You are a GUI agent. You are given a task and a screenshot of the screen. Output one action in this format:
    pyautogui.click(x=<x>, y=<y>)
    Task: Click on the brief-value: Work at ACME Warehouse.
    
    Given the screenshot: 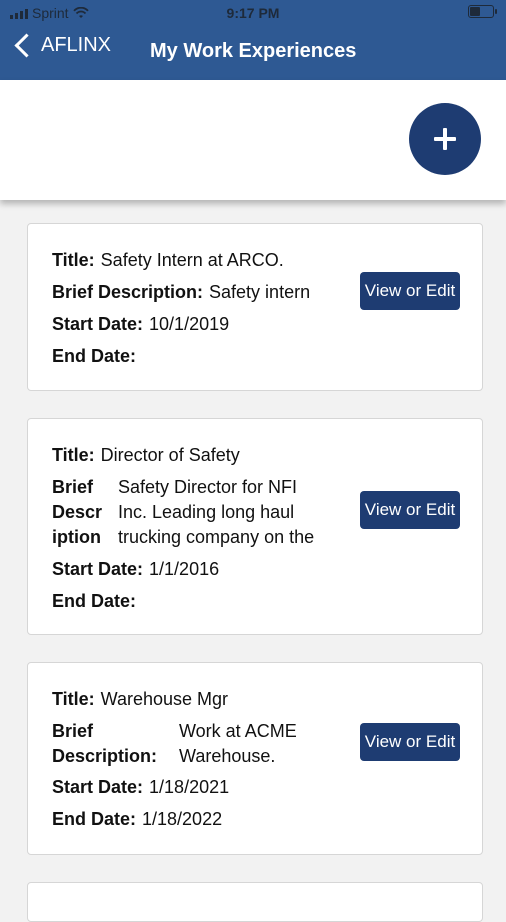 What is the action you would take?
    pyautogui.click(x=238, y=743)
    